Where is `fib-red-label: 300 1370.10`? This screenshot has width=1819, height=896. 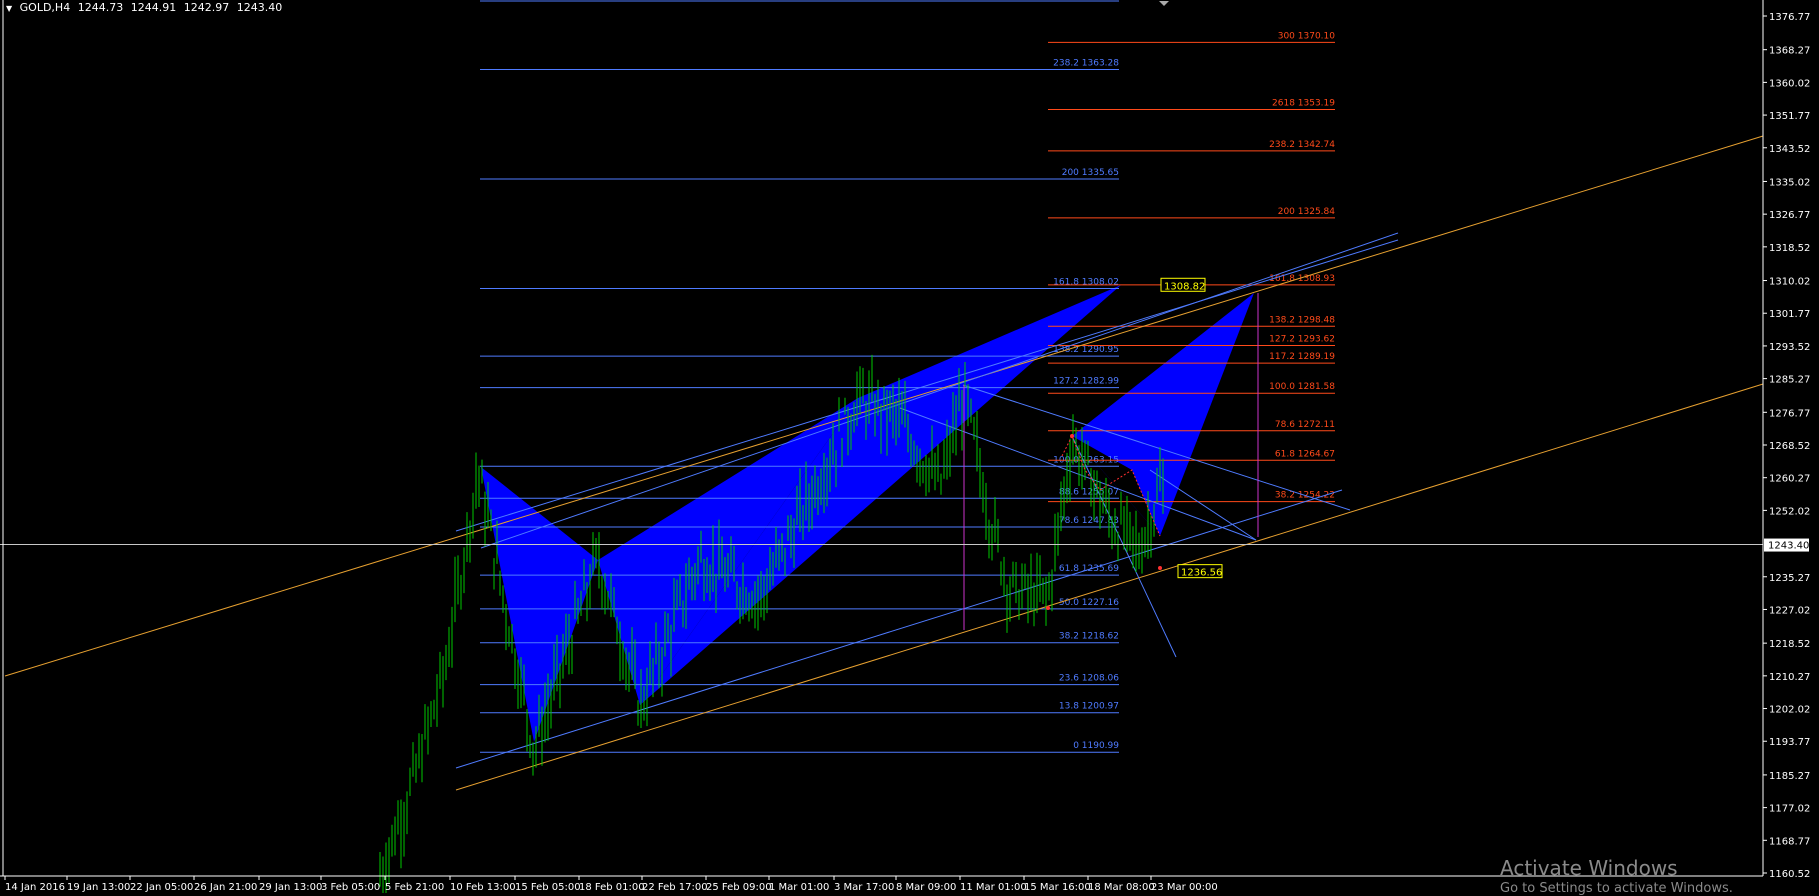
fib-red-label: 300 1370.10 is located at coordinates (1307, 36).